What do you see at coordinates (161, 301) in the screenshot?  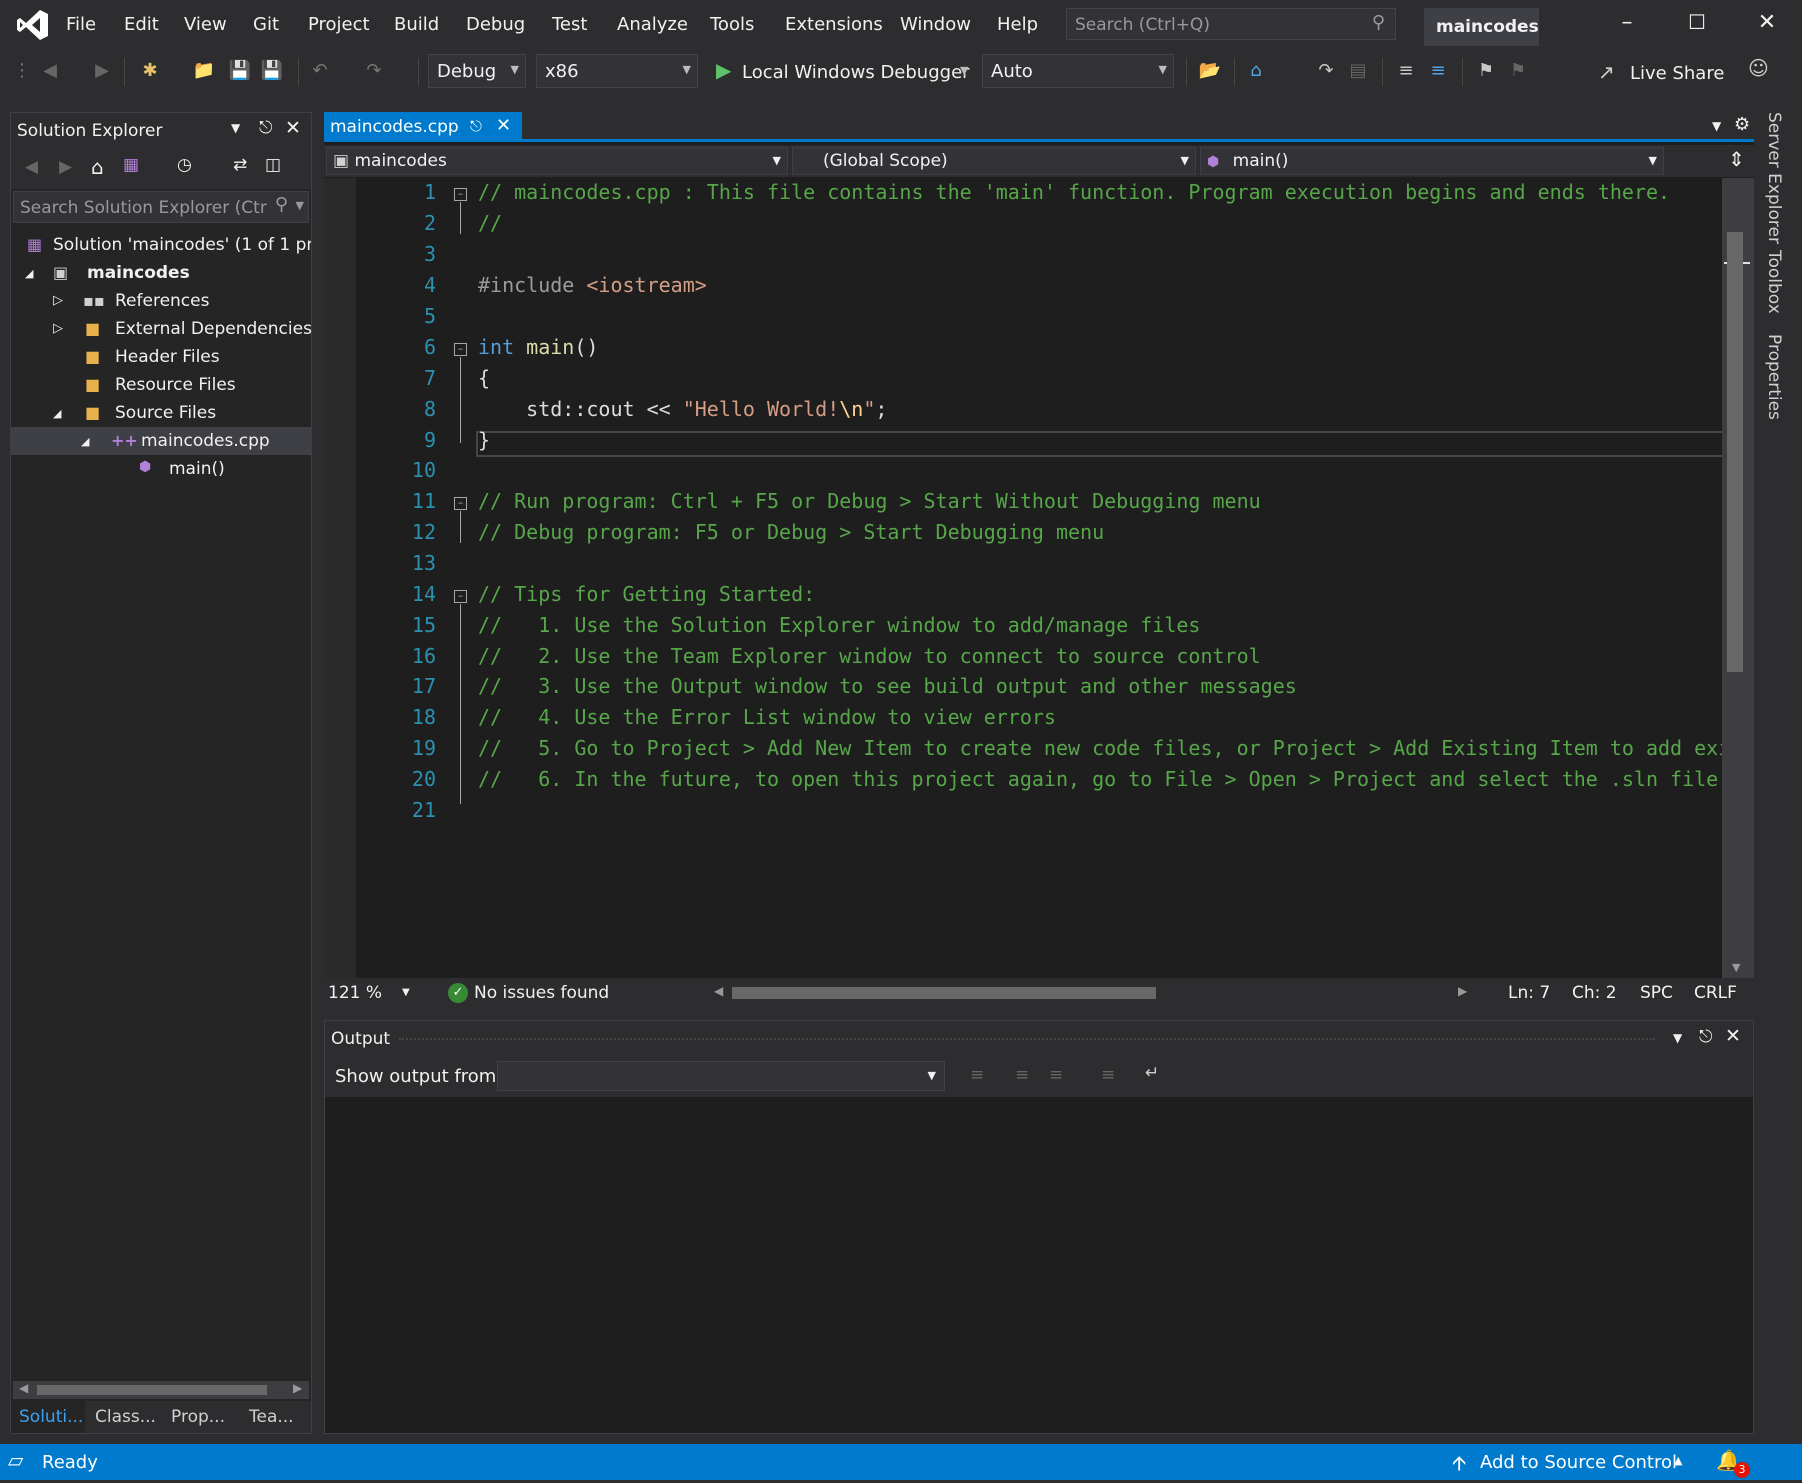 I see `tree-item-references: ▷ ▪▪ References` at bounding box center [161, 301].